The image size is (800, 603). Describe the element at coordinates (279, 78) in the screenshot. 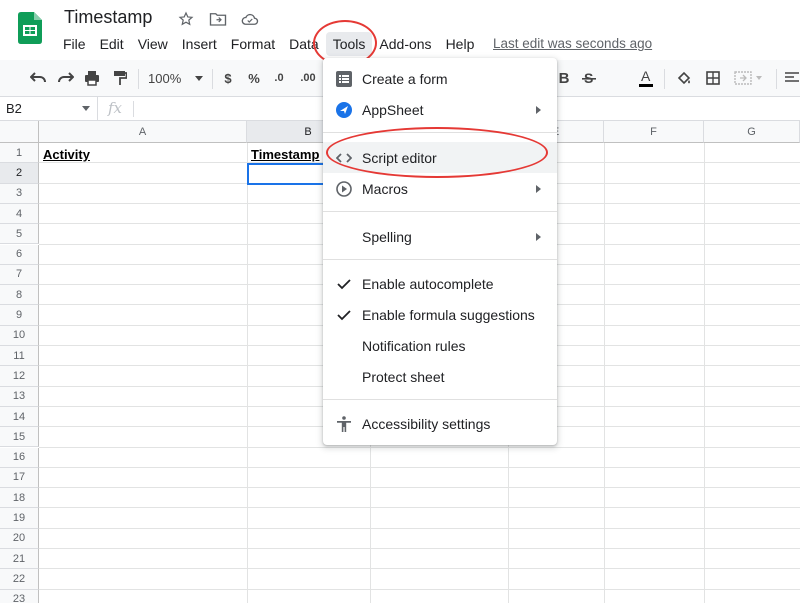

I see `decrease-decimal-button: .0` at that location.